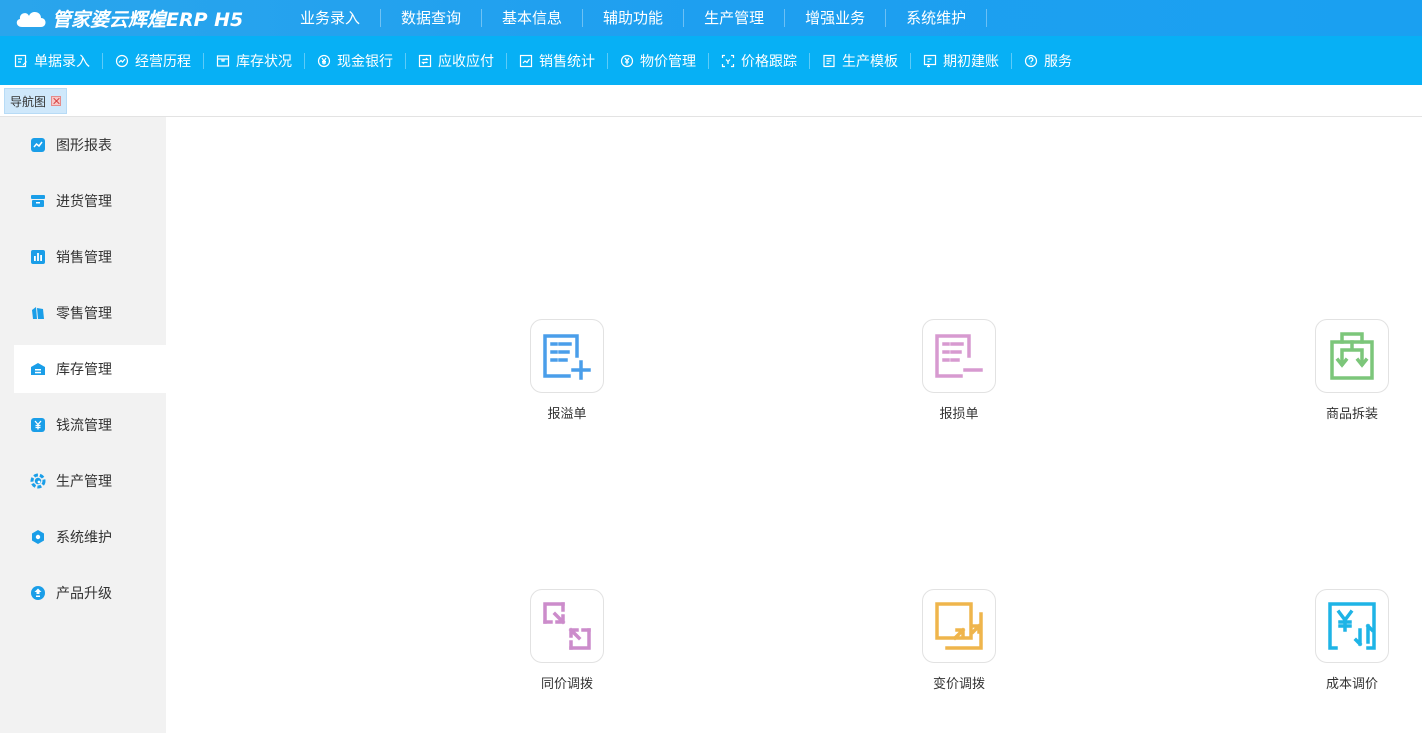  I want to click on sidebar-item-label: 产品升级, so click(84, 594).